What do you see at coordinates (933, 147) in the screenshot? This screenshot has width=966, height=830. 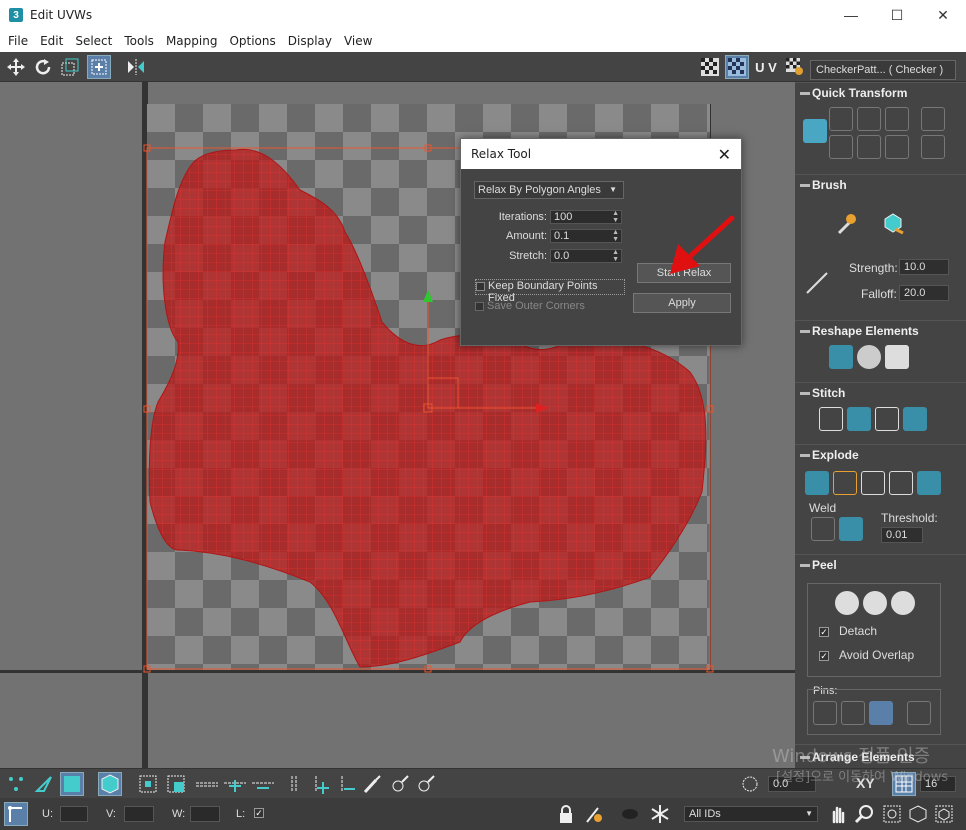 I see `straighten-icon` at bounding box center [933, 147].